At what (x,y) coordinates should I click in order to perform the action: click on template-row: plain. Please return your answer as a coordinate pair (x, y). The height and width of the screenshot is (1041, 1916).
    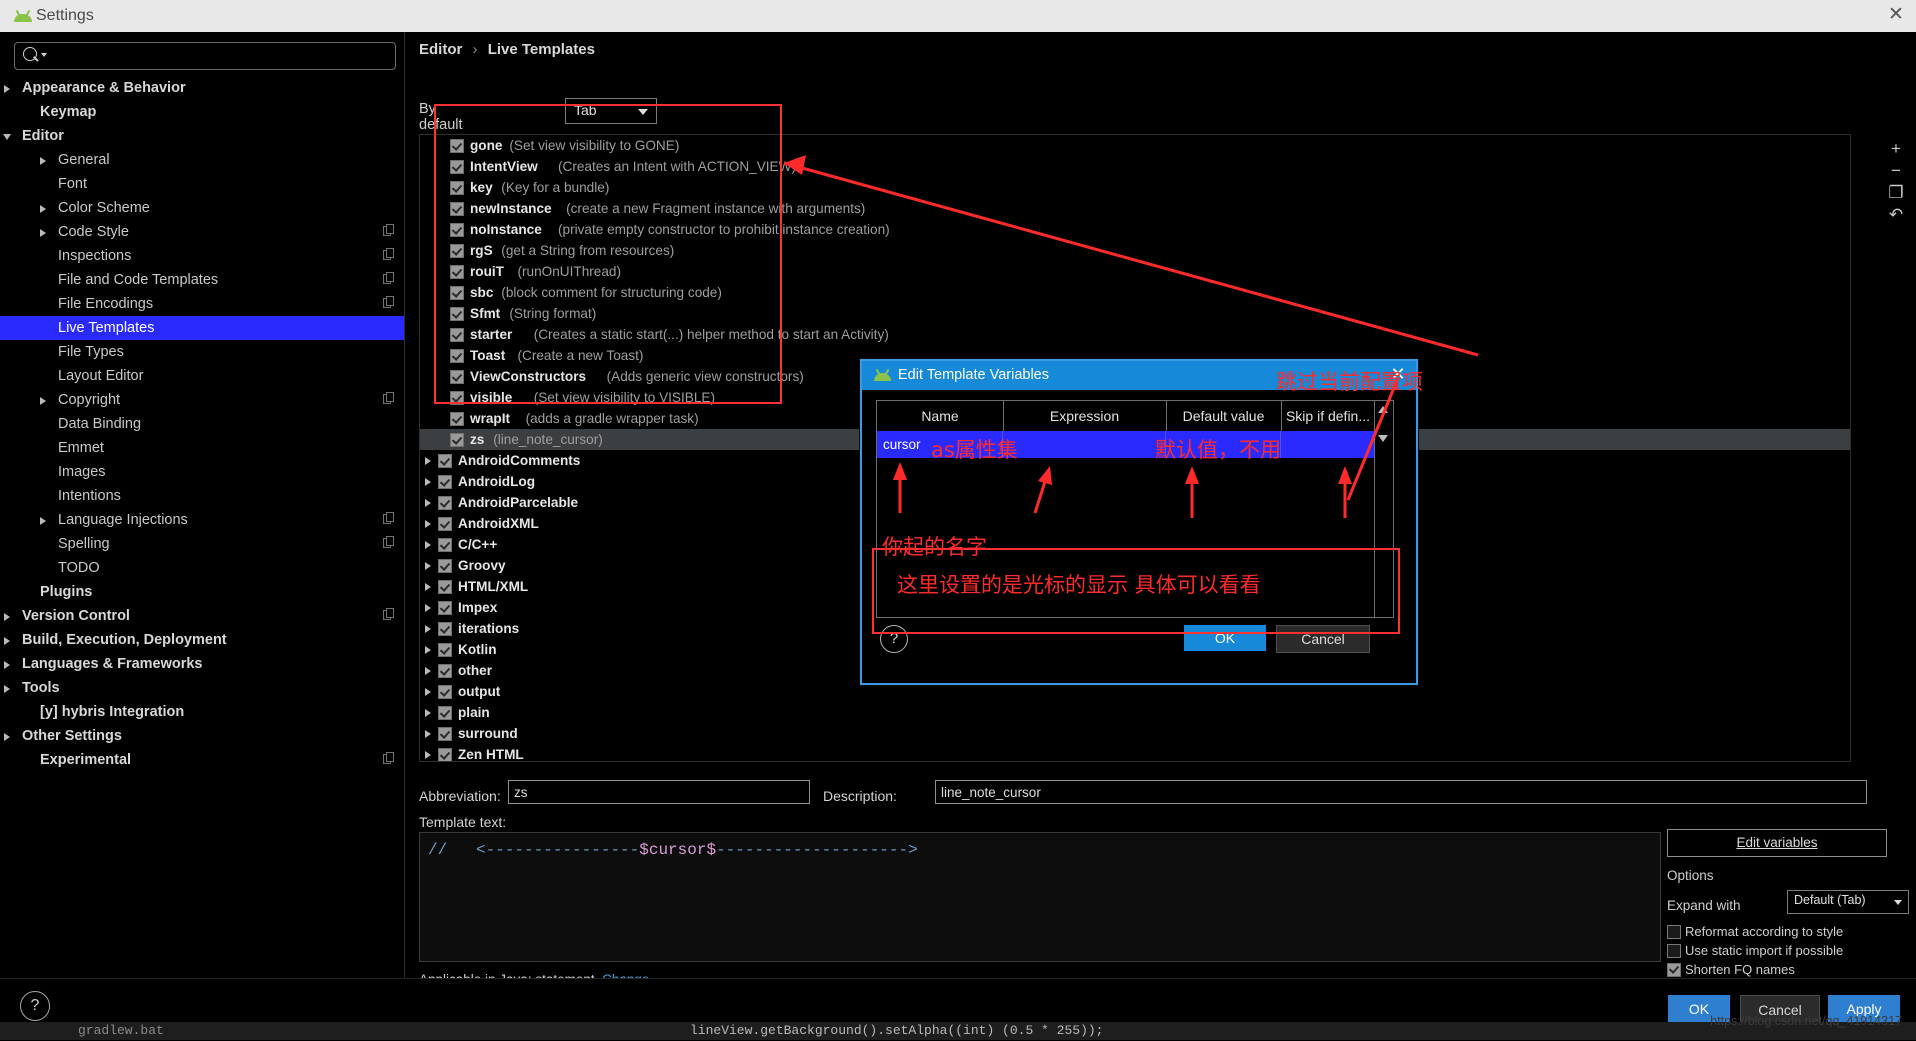
    Looking at the image, I should click on (1135, 712).